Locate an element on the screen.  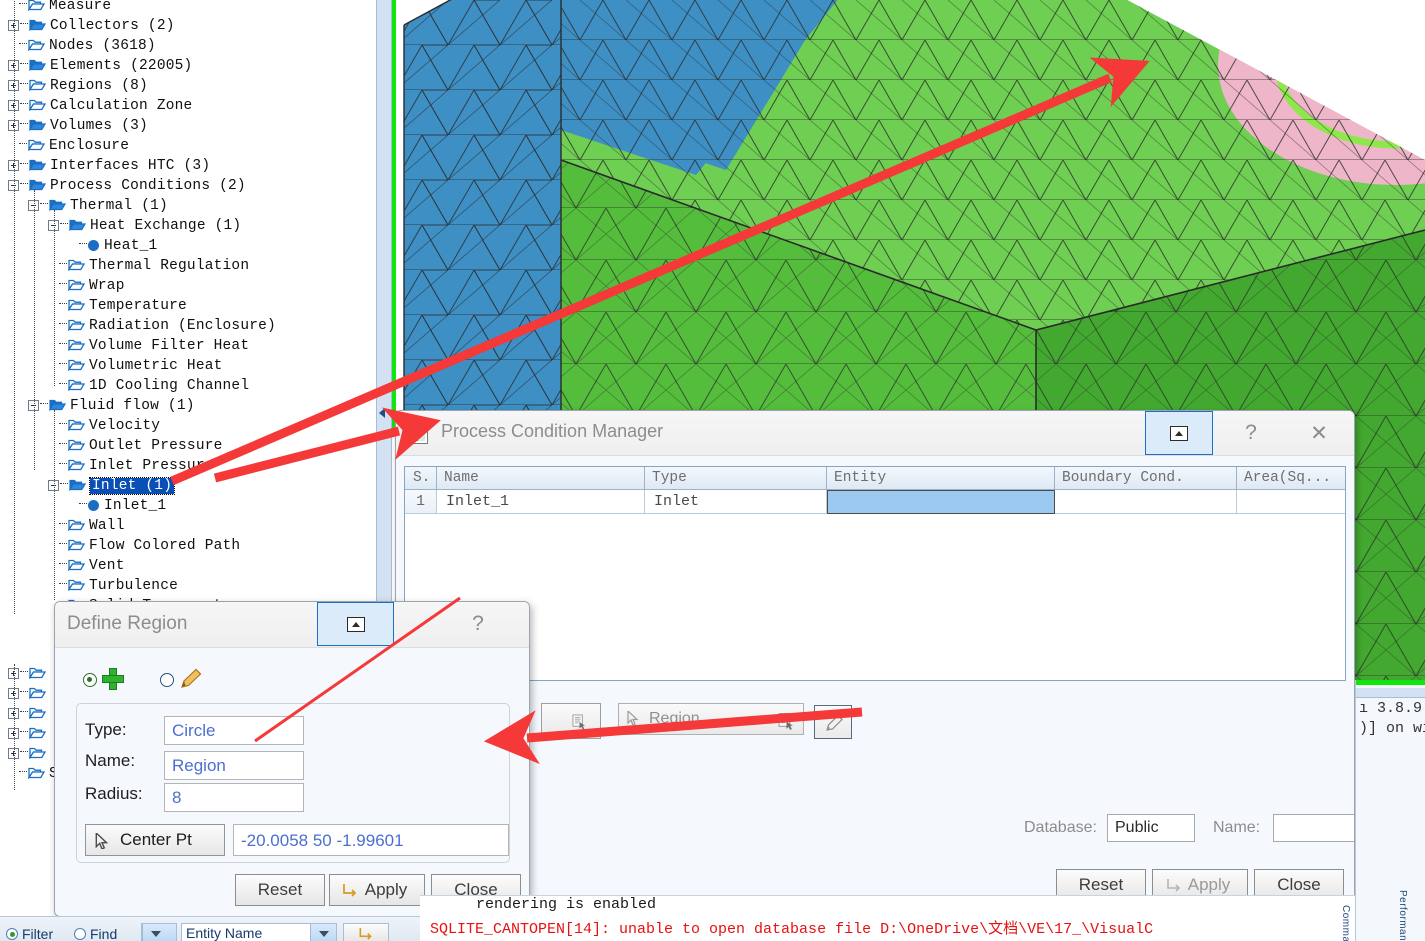
filter-apply-button is located at coordinates (366, 932).